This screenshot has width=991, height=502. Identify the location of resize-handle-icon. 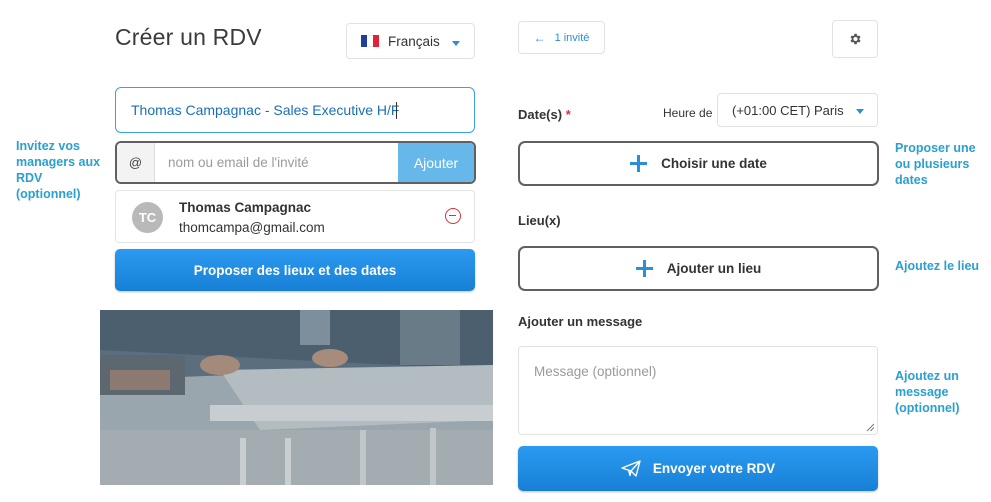
(870, 427).